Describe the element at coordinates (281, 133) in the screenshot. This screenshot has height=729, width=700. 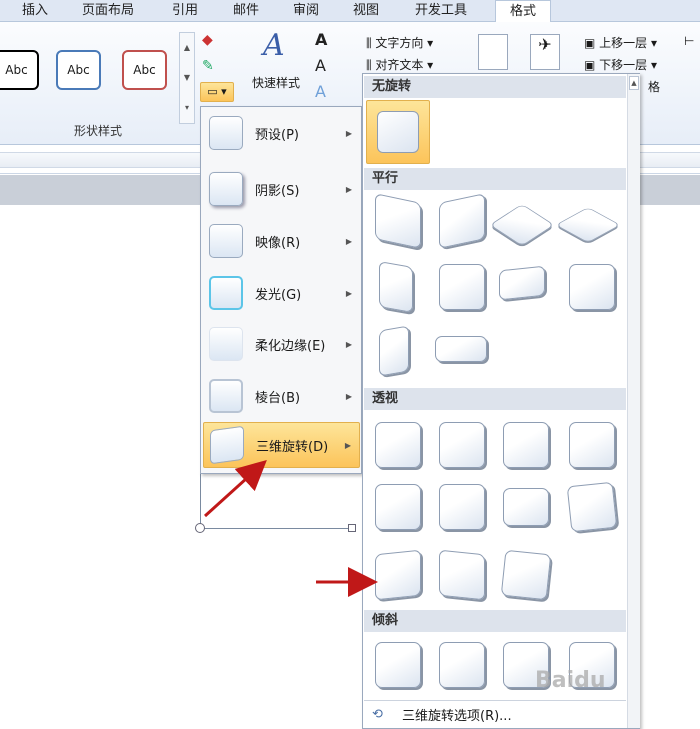
I see `menu-item-preset: 预设(P) ▶` at that location.